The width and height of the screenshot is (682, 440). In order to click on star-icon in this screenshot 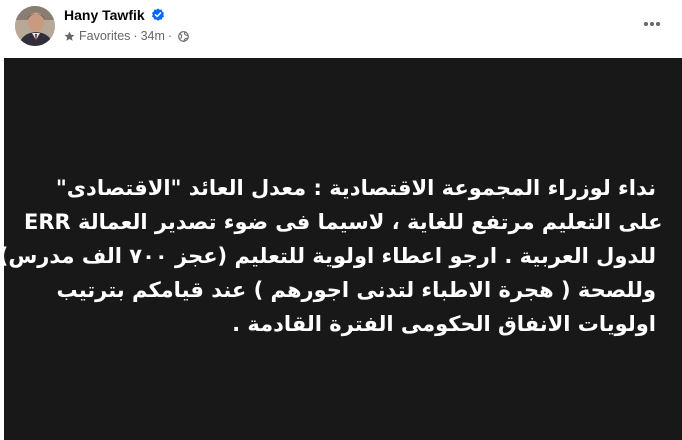, I will do `click(69, 36)`.